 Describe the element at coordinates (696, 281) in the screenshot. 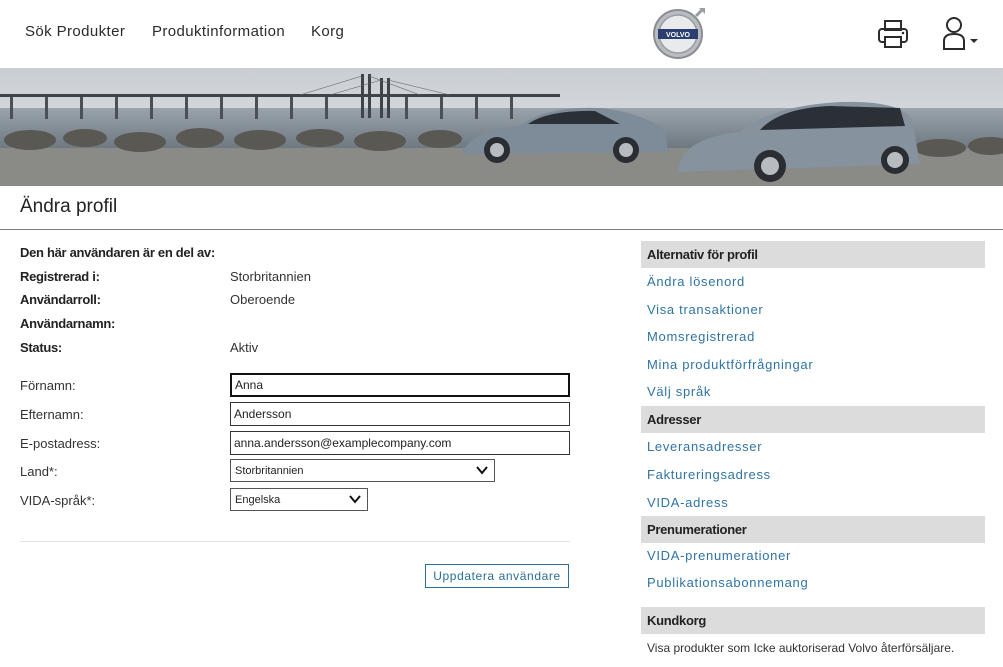

I see `change-password-link: Ändra lösenord` at that location.